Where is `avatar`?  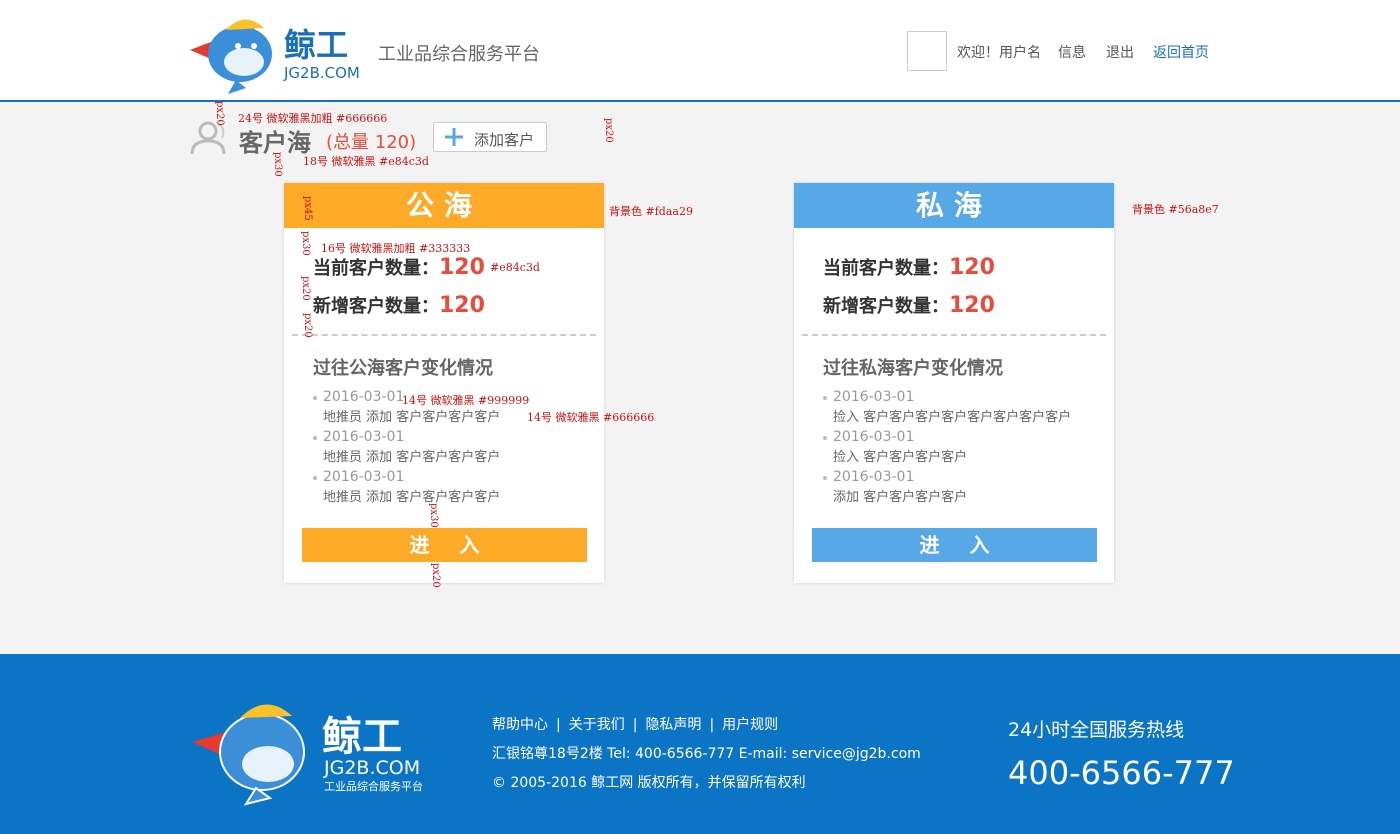
avatar is located at coordinates (927, 51).